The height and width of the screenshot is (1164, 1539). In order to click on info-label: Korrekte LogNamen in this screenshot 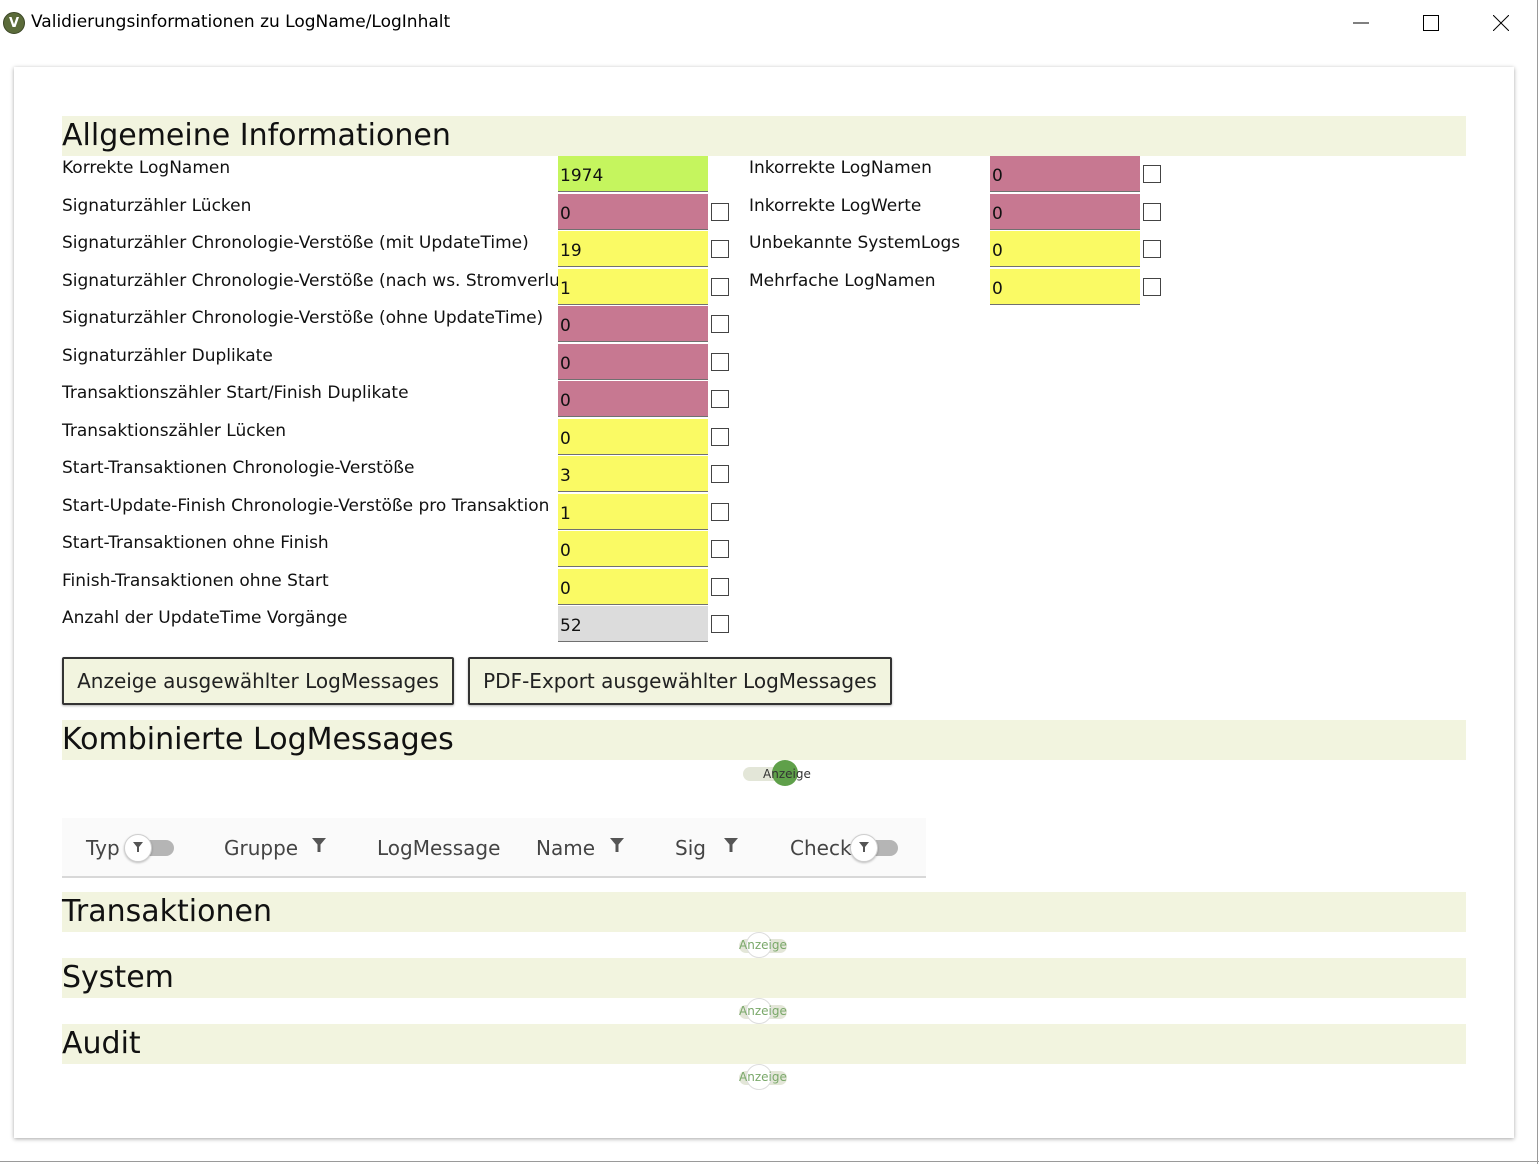, I will do `click(146, 168)`.